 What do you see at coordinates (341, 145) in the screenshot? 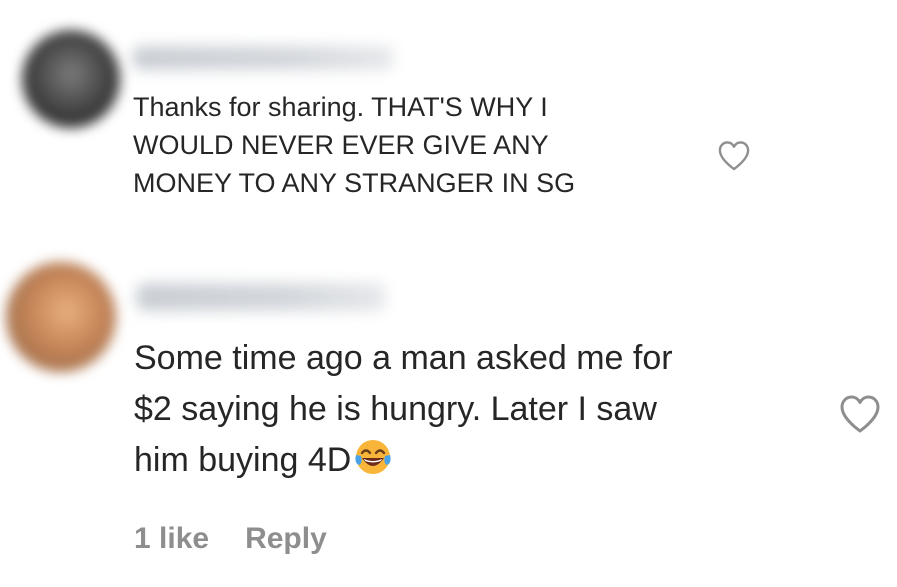
I see `comment-line: WOULD NEVER EVER GIVE ANY` at bounding box center [341, 145].